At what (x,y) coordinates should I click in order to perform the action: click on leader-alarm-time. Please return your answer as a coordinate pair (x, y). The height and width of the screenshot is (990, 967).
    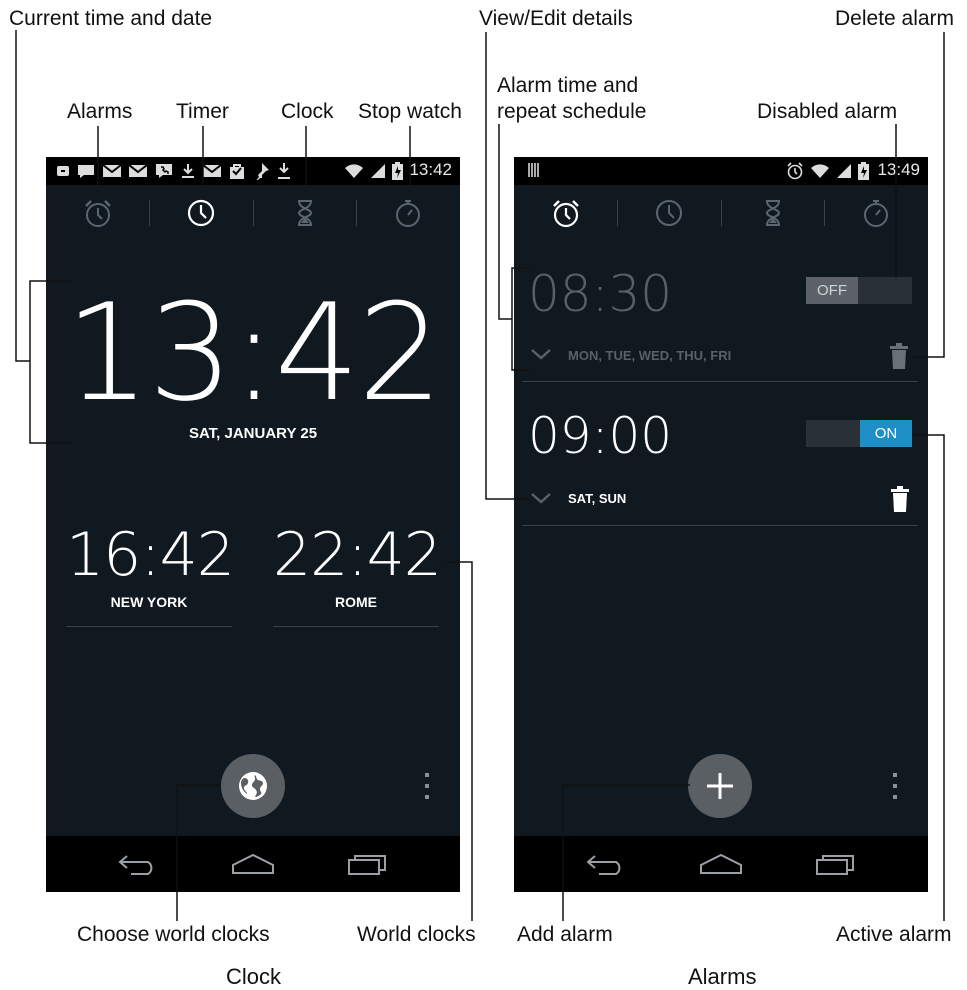
    Looking at the image, I should click on (514, 247).